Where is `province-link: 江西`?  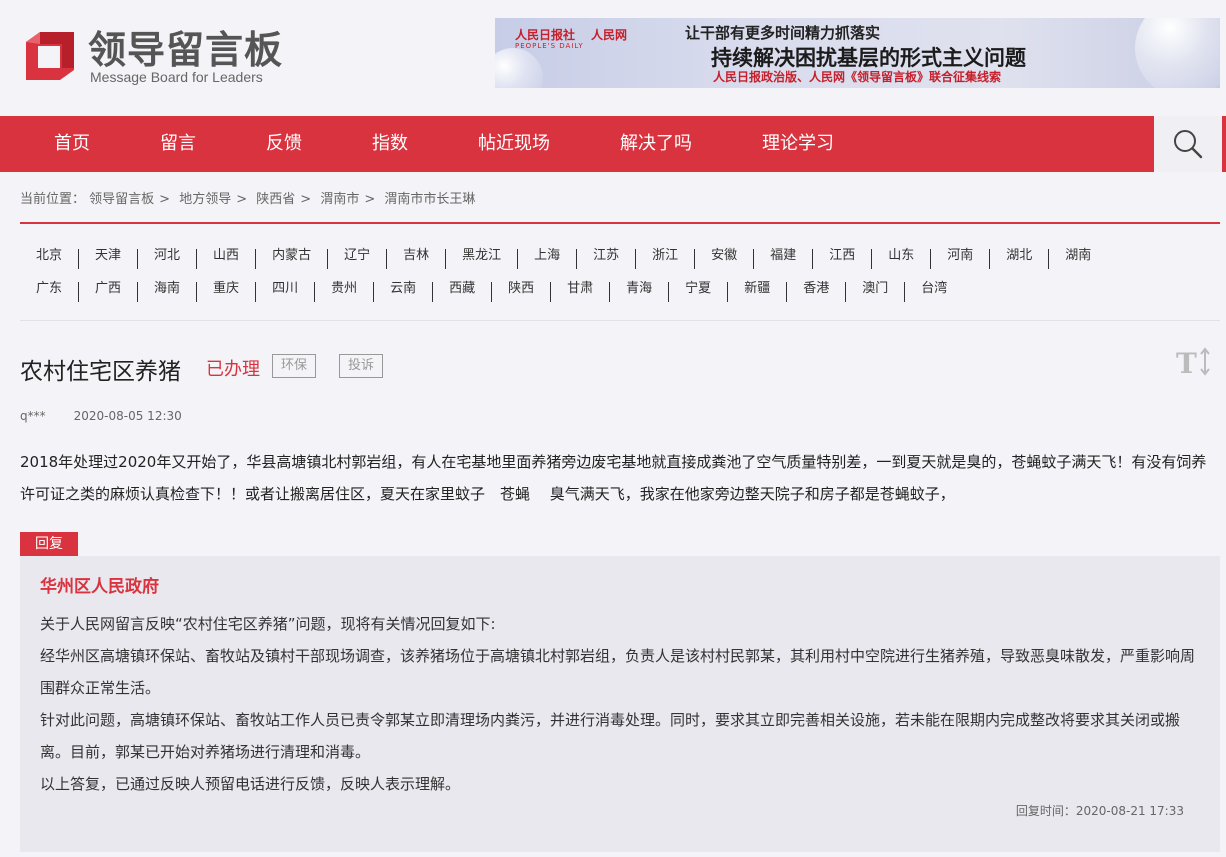 province-link: 江西 is located at coordinates (841, 259).